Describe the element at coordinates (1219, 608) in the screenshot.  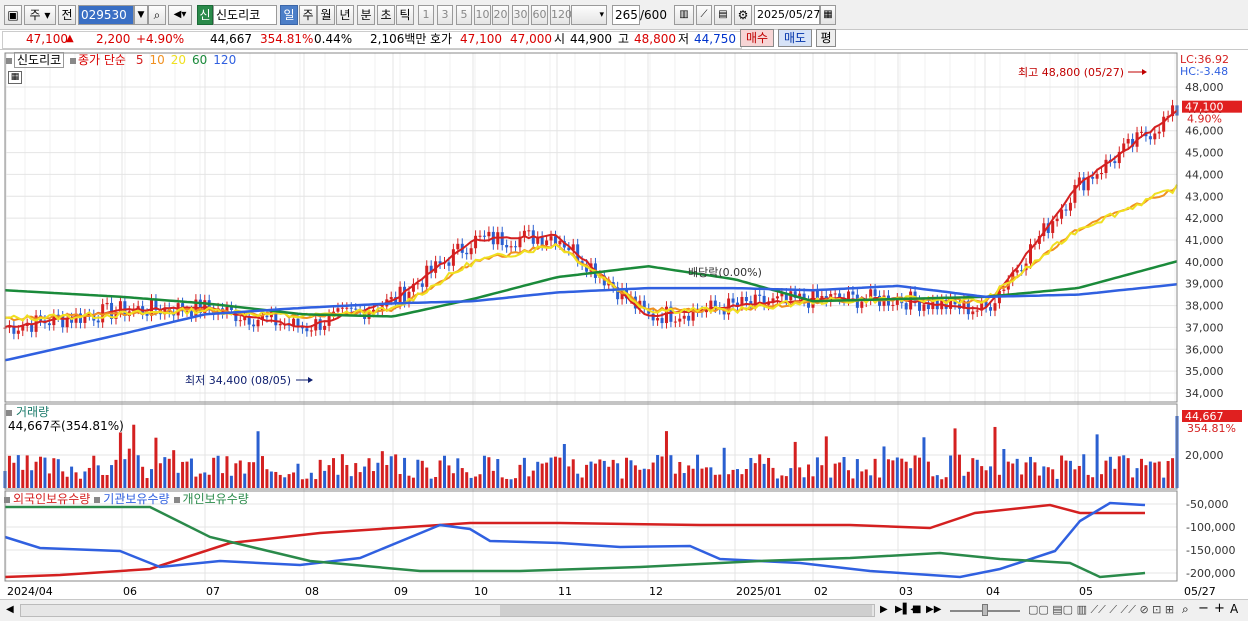
I see `plus-icon: +` at that location.